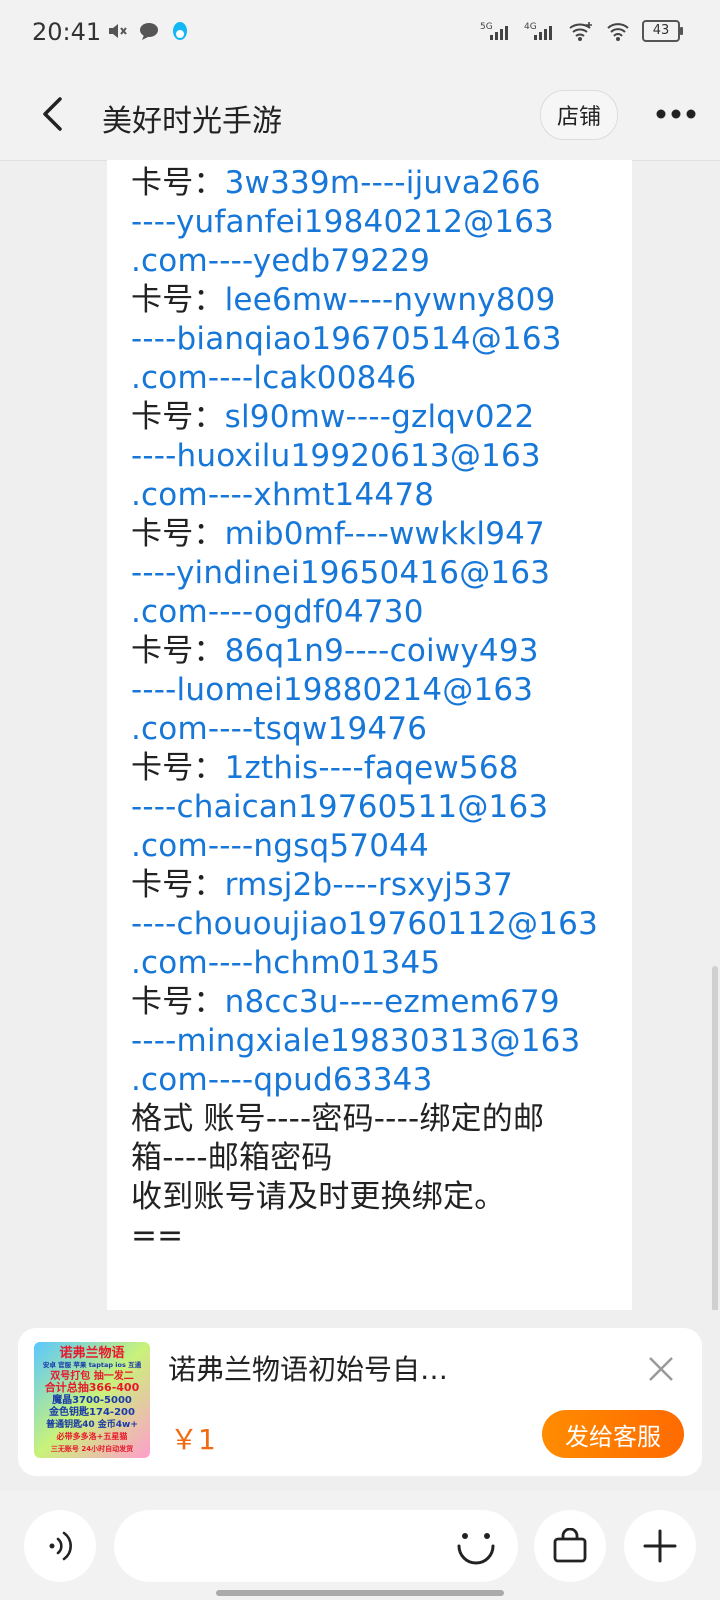 The height and width of the screenshot is (1600, 720). I want to click on account-text-link: ----chououjiao19760112@163, so click(364, 924).